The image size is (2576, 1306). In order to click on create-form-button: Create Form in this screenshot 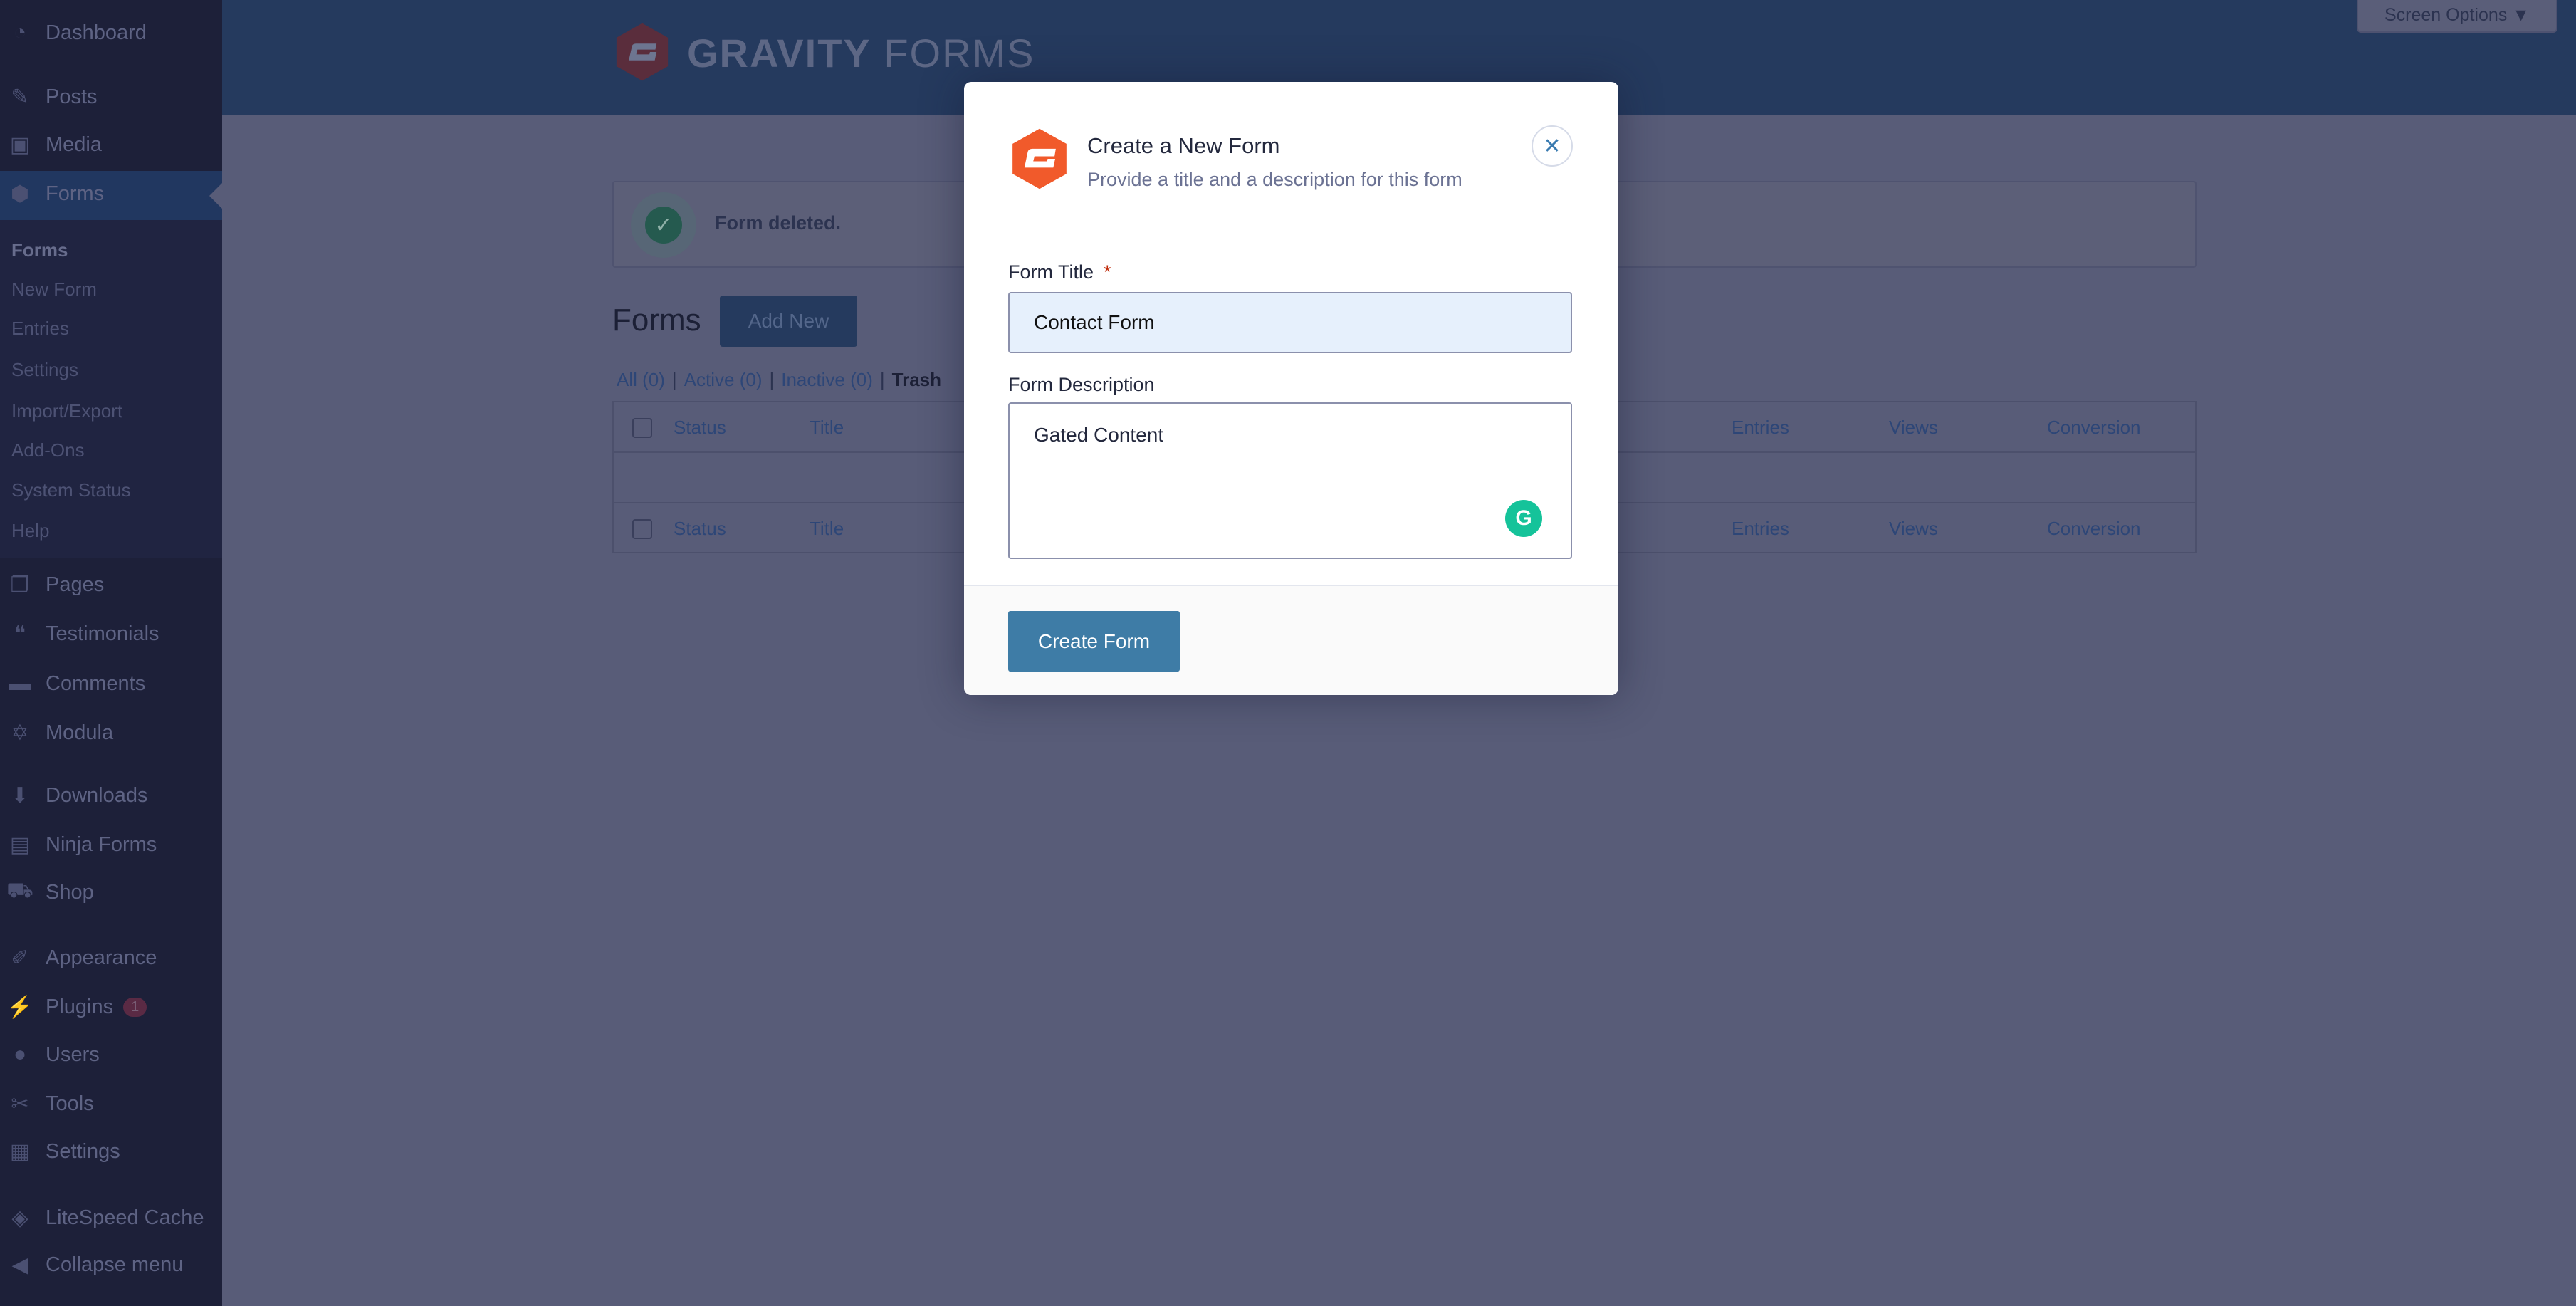, I will do `click(1094, 641)`.